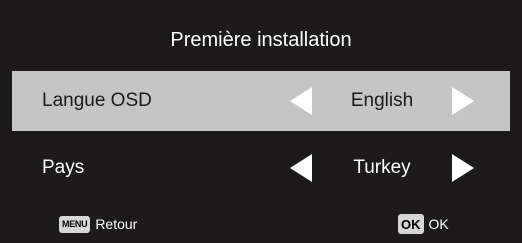 Image resolution: width=522 pixels, height=243 pixels. Describe the element at coordinates (382, 100) in the screenshot. I see `setting-value: English` at that location.